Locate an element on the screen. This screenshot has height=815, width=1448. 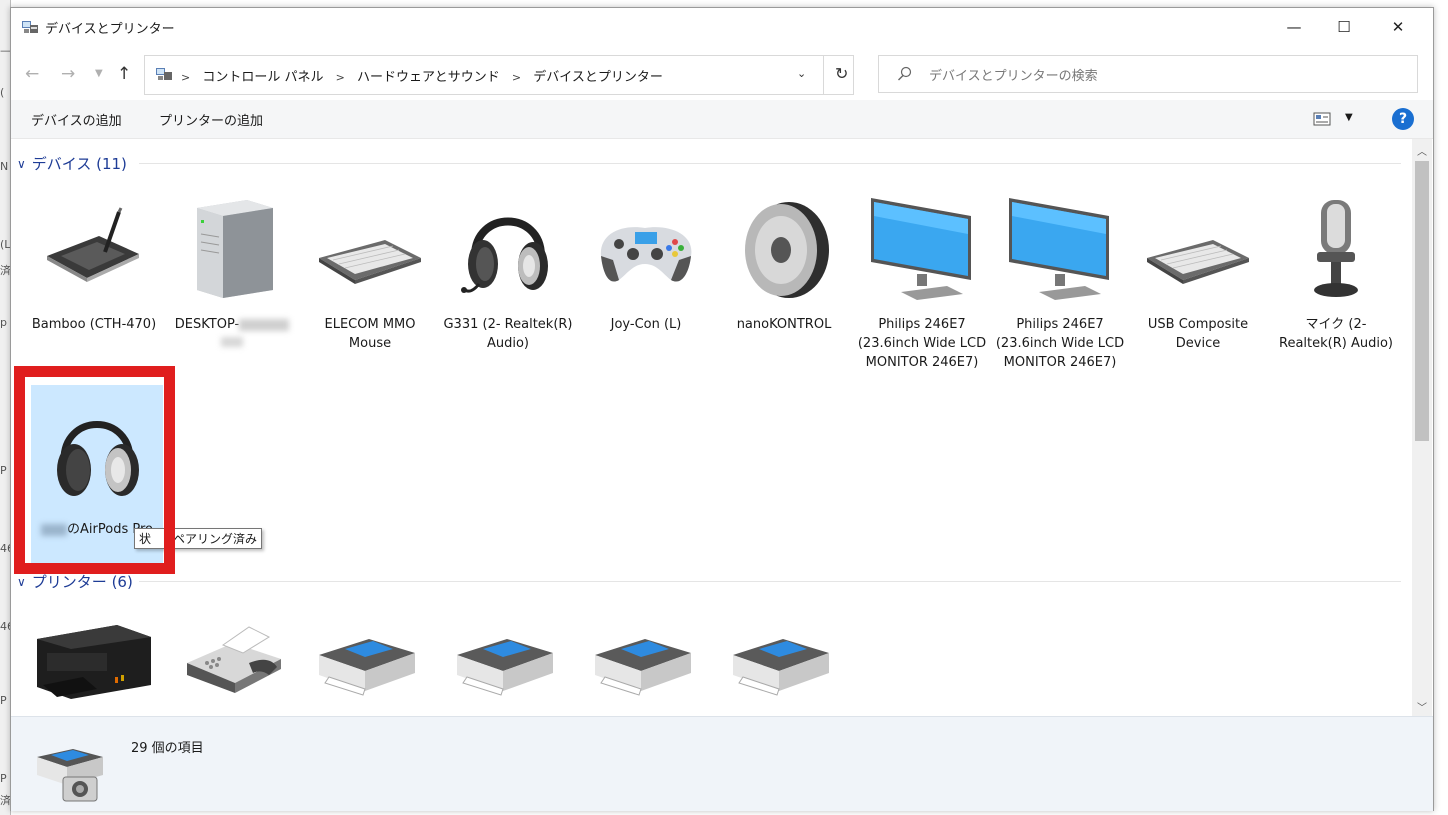
up-arrow-icon: ↑ is located at coordinates (124, 74).